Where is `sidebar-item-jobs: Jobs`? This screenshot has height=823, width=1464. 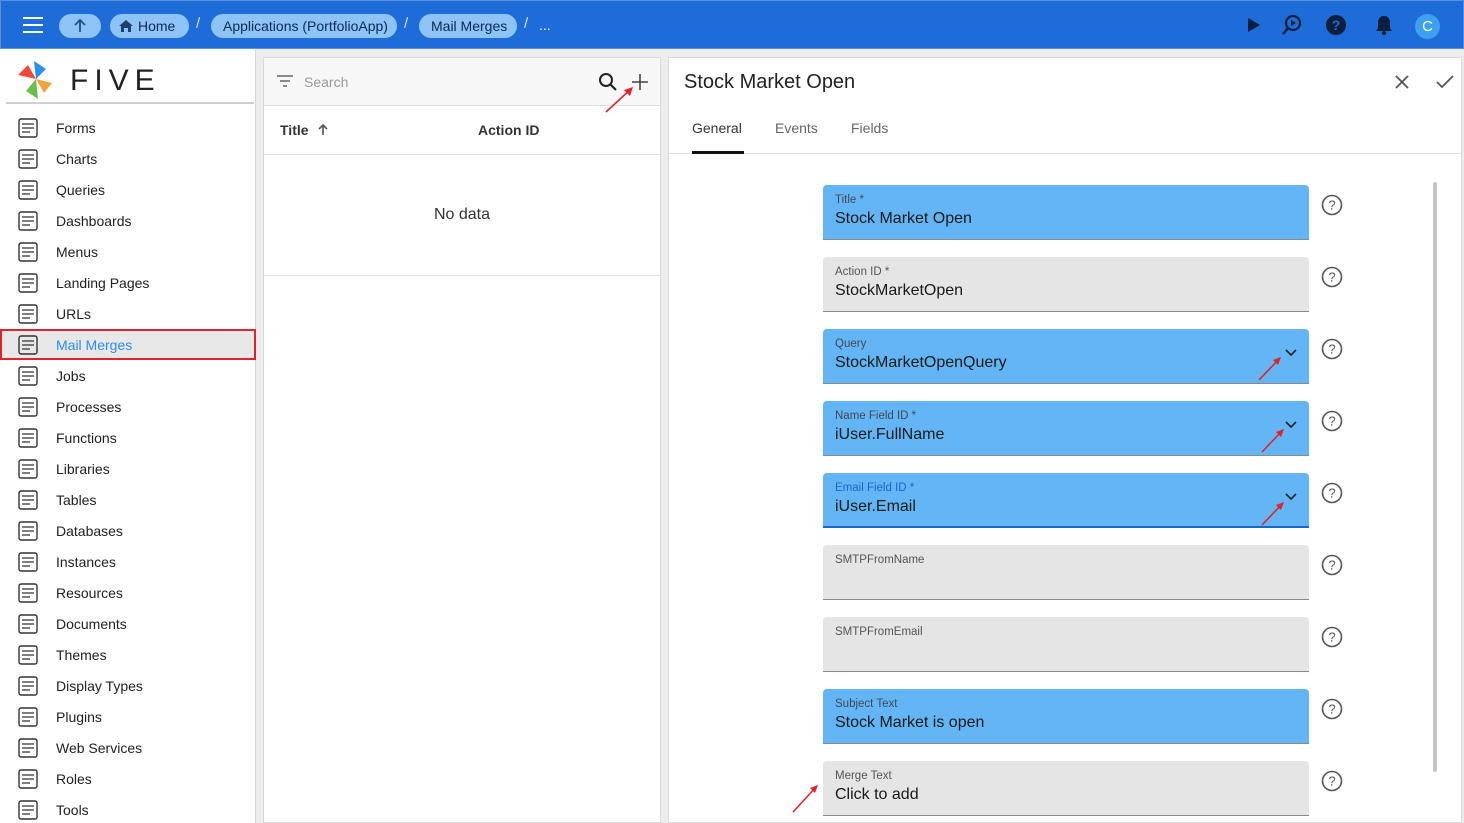 sidebar-item-jobs: Jobs is located at coordinates (128, 375).